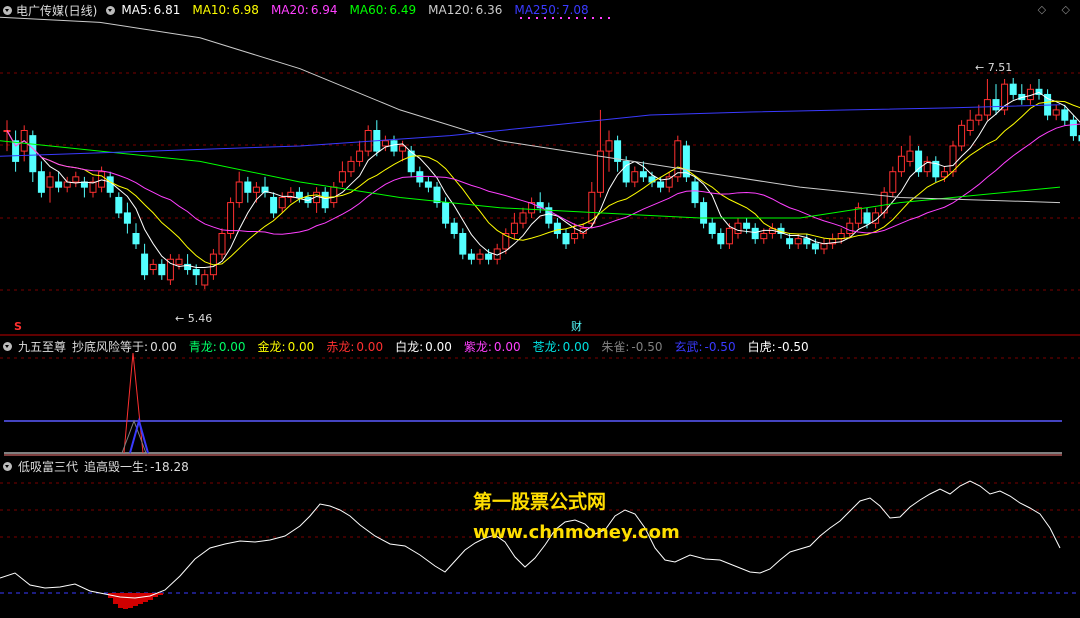 This screenshot has height=618, width=1080. Describe the element at coordinates (489, 10) in the screenshot. I see `indicator-number: 6.36` at that location.